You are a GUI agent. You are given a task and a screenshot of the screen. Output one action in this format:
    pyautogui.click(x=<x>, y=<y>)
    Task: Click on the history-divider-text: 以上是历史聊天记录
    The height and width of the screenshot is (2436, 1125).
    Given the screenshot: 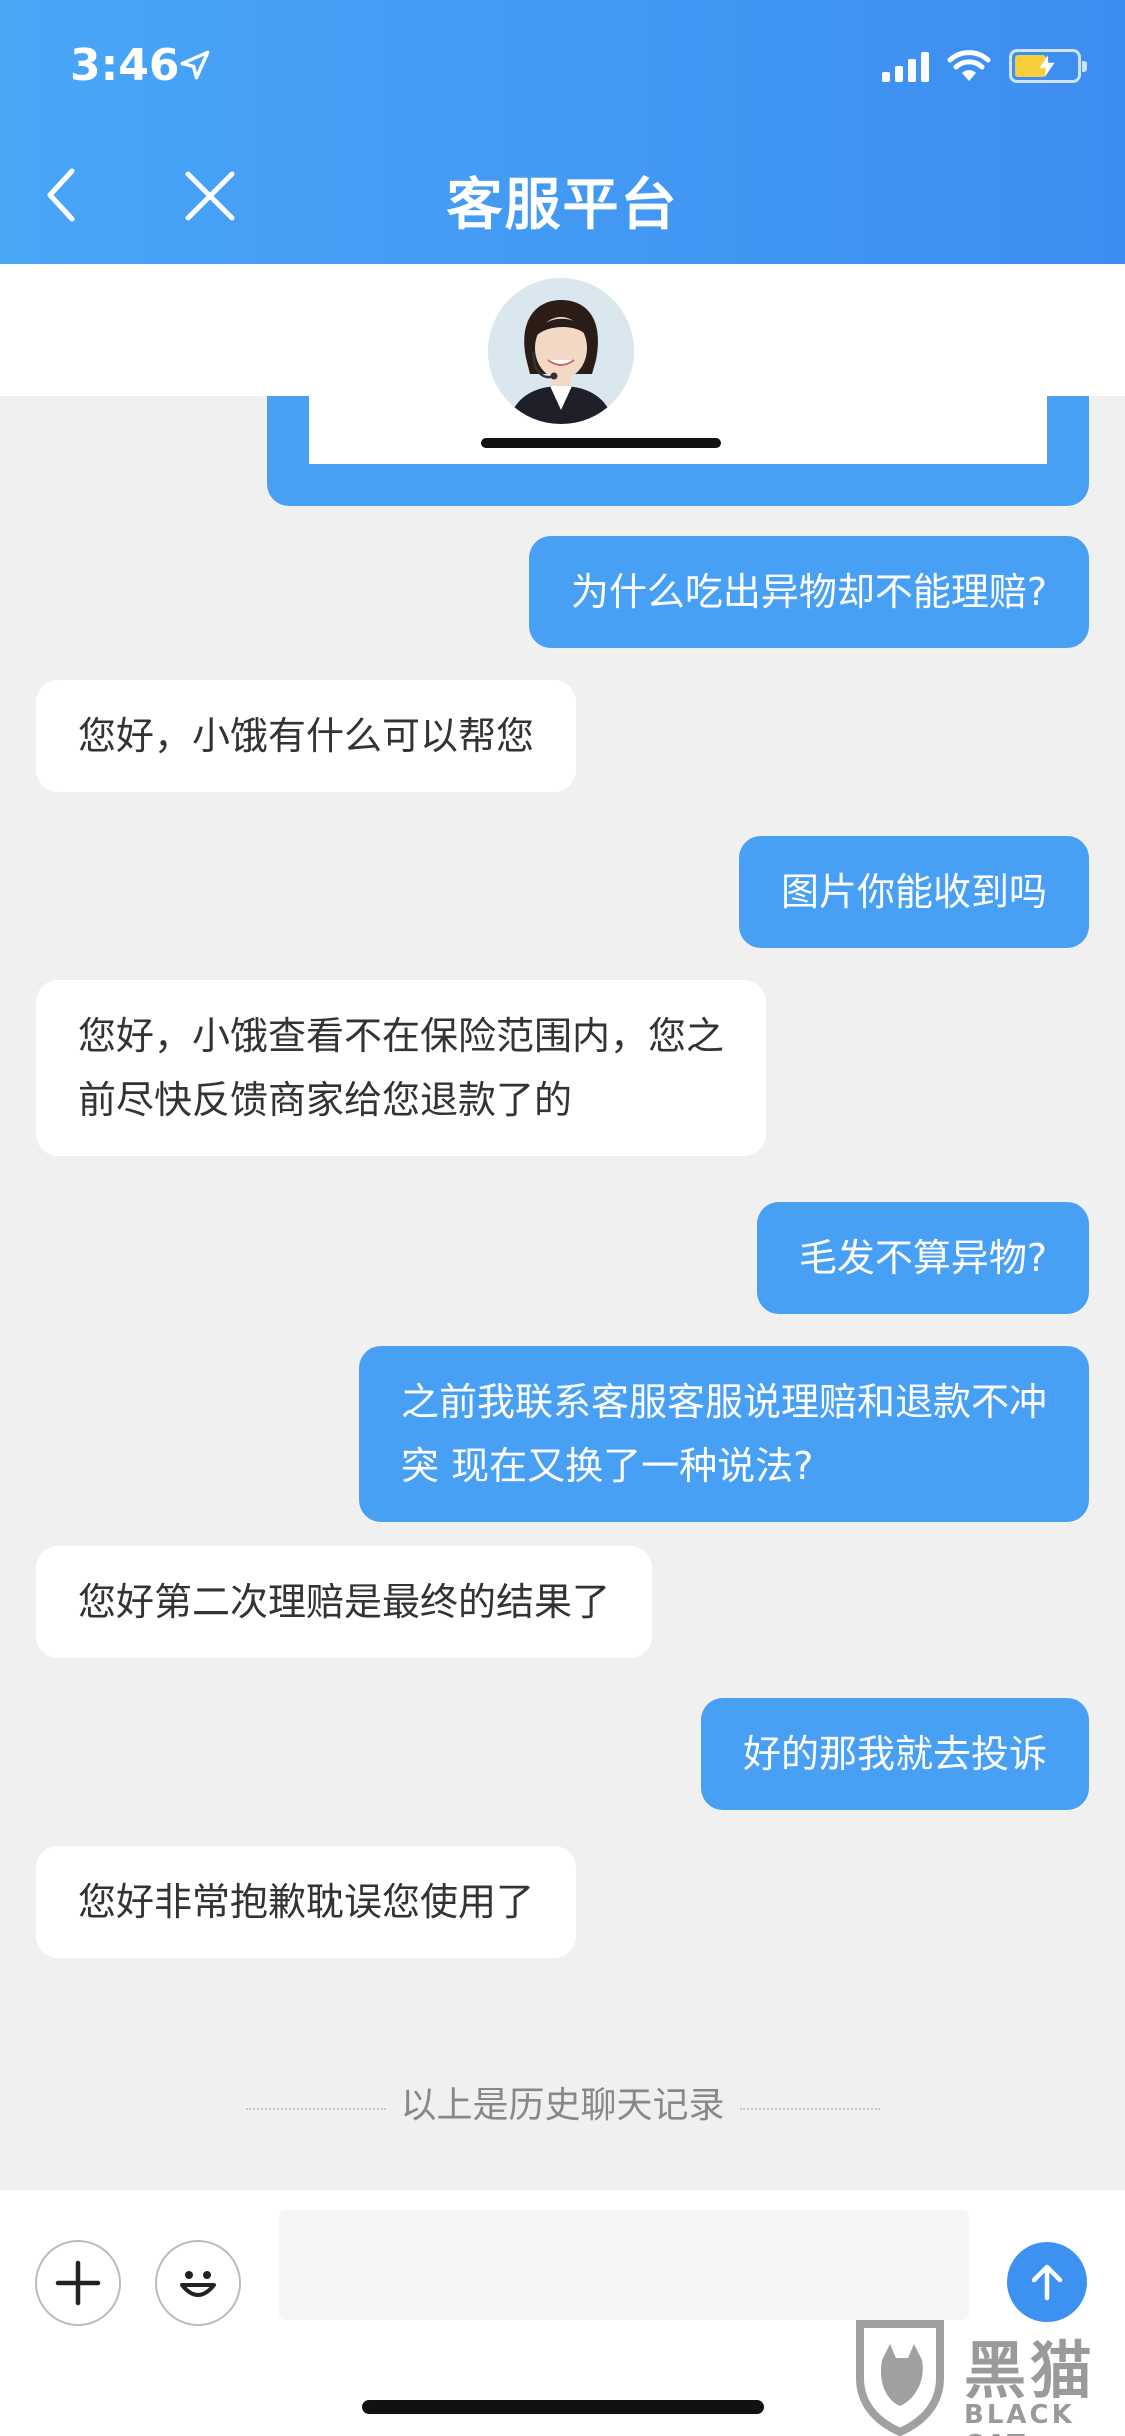 What is the action you would take?
    pyautogui.click(x=562, y=2105)
    